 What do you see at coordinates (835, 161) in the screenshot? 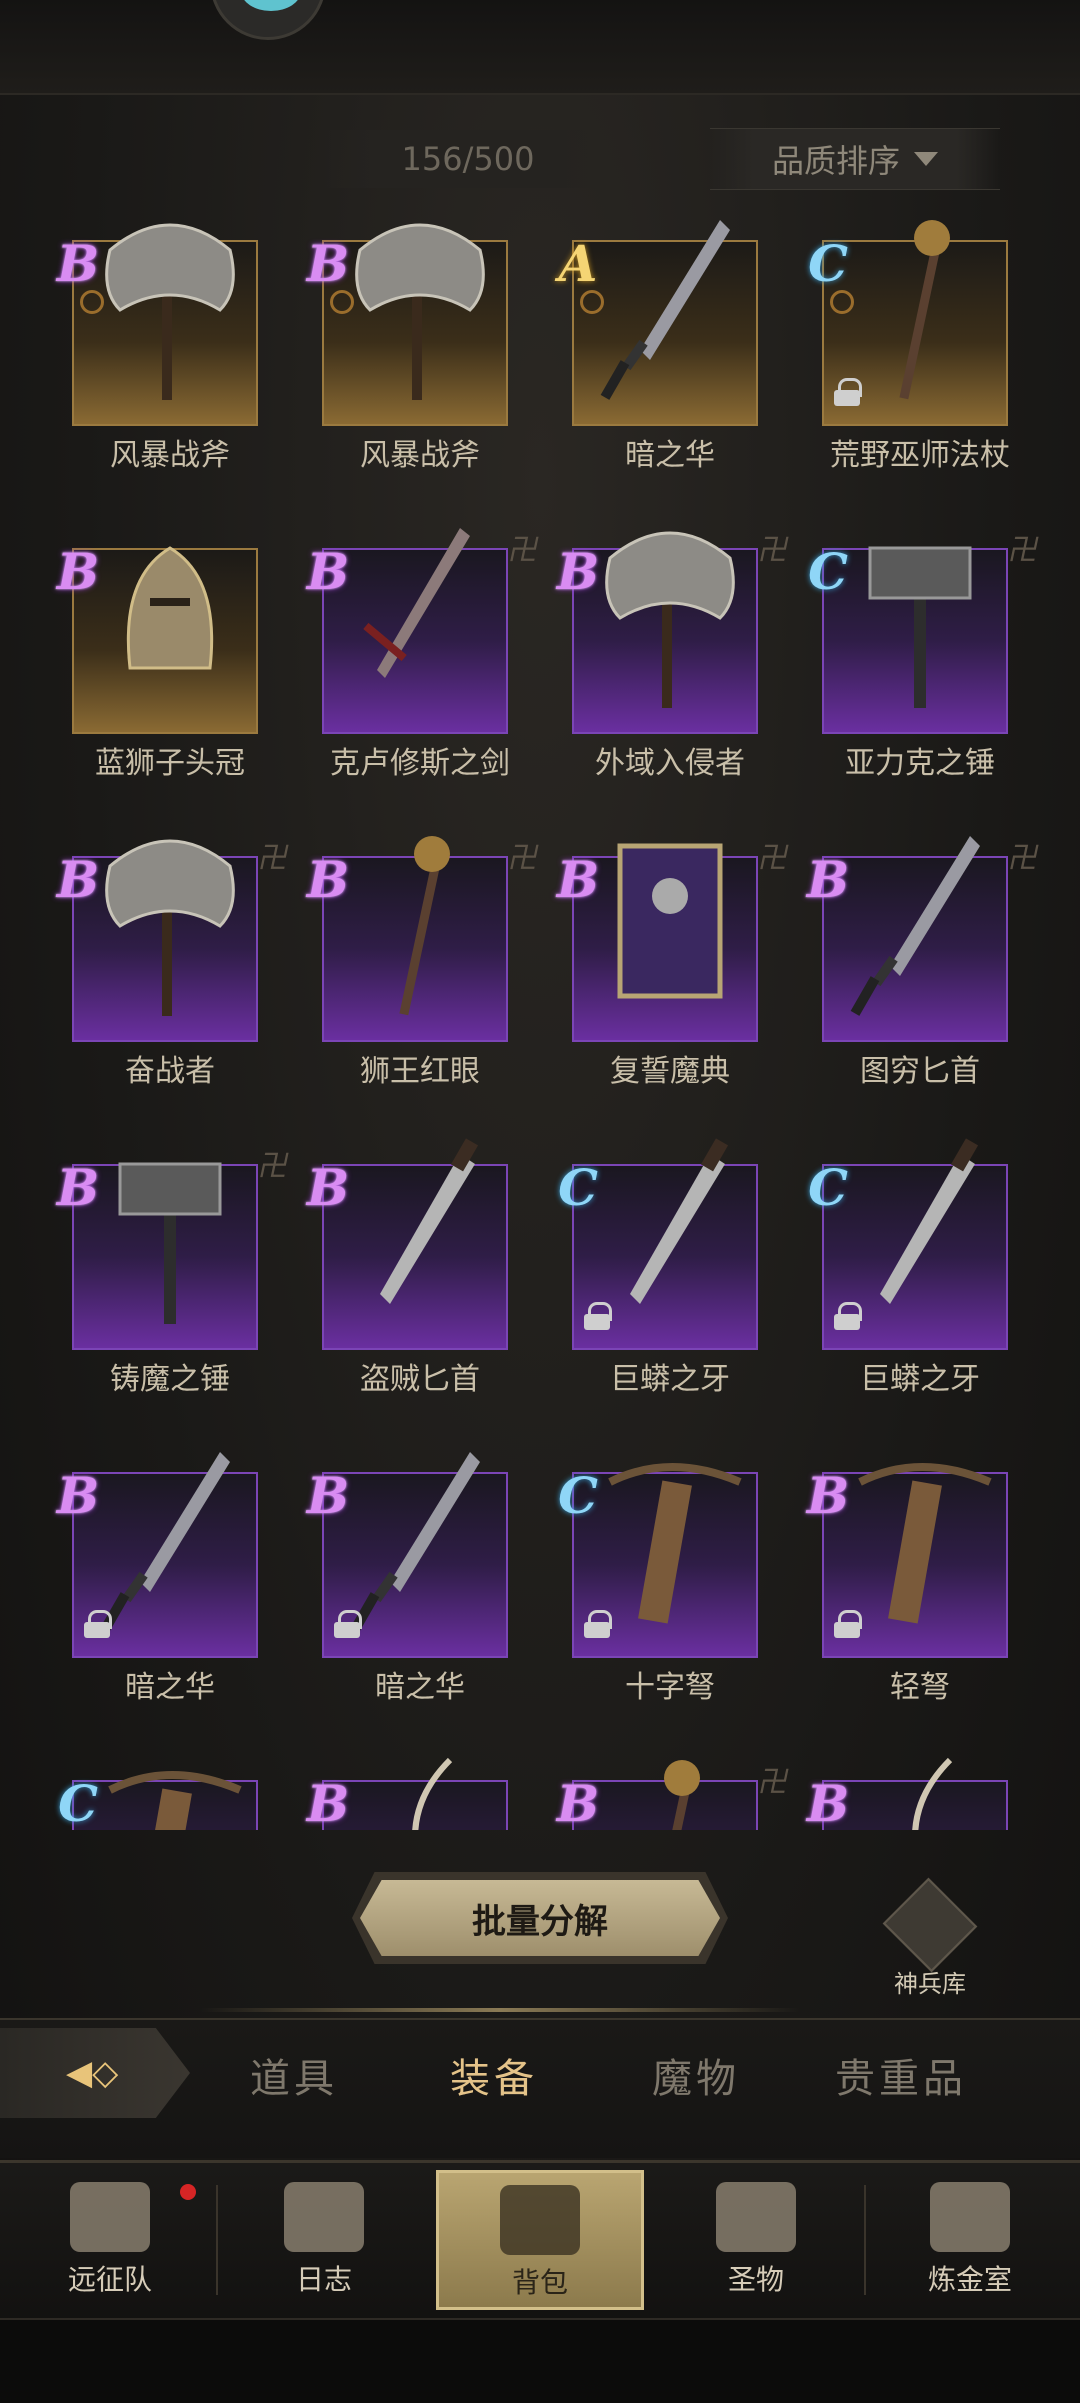
I see `sort-label: 品质排序` at bounding box center [835, 161].